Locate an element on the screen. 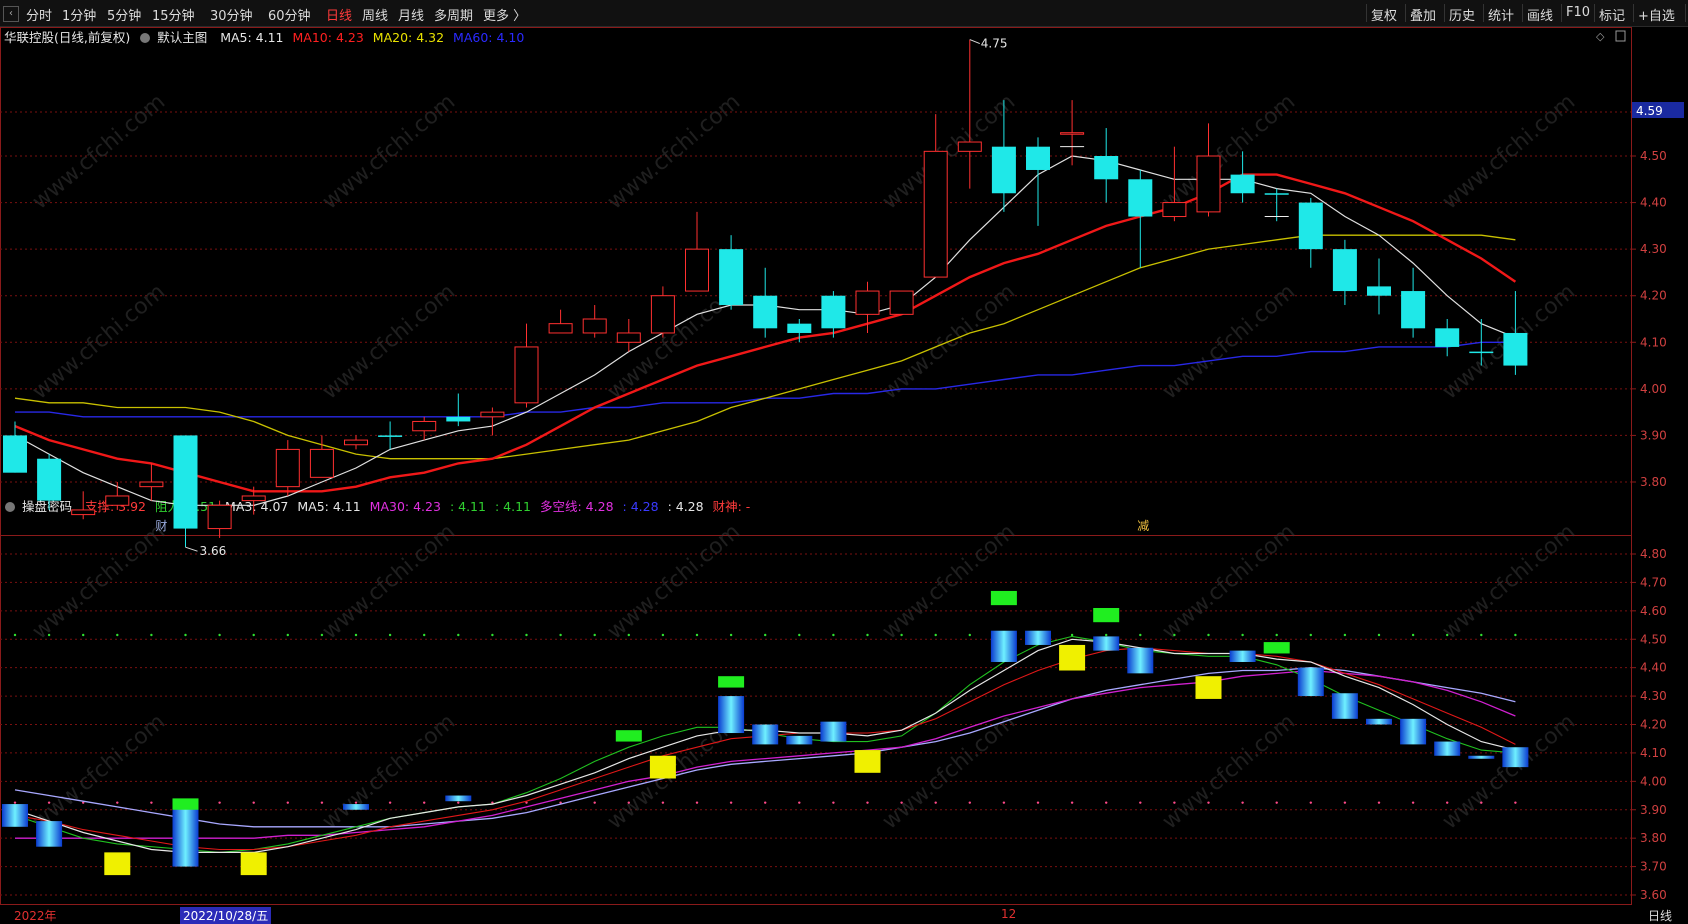 Image resolution: width=1688 pixels, height=924 pixels. period-tab-1: 1分钟 is located at coordinates (79, 14).